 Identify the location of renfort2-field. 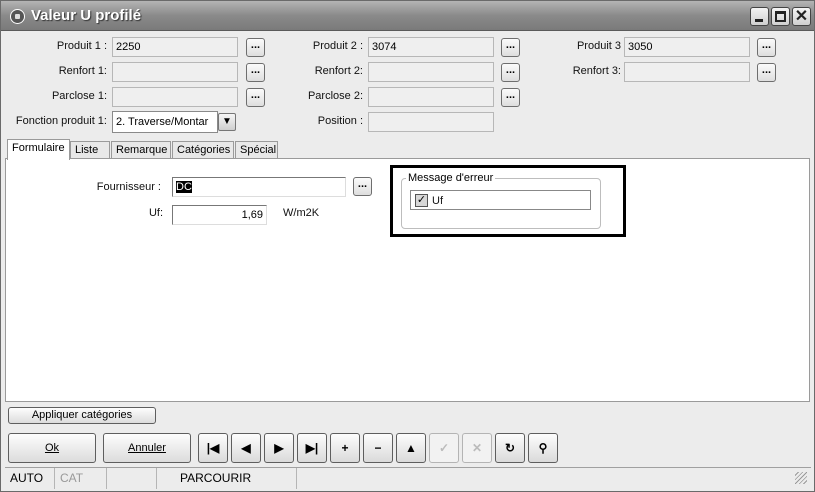
(431, 72).